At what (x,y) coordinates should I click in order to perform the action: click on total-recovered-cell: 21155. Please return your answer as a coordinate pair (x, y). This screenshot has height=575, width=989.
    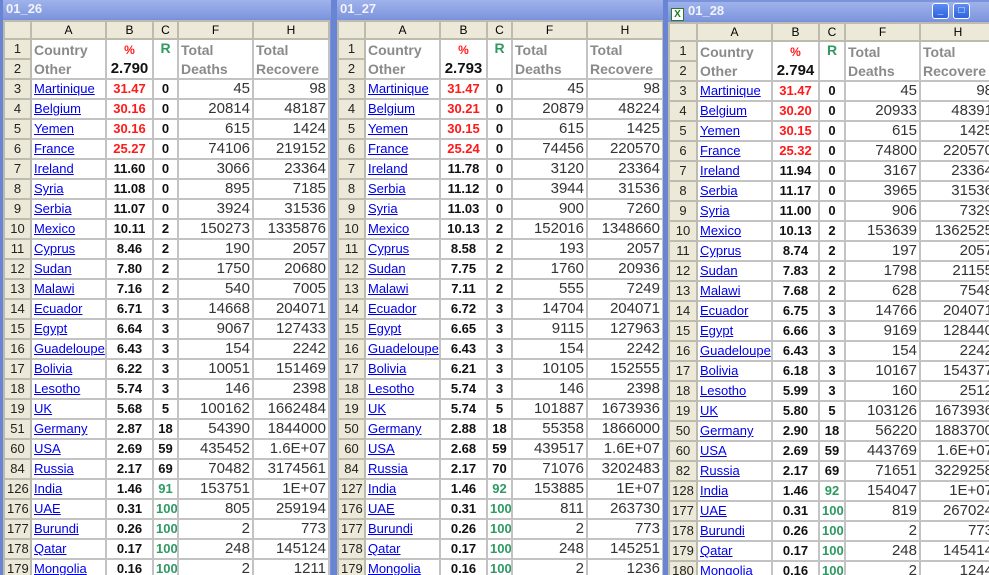
    Looking at the image, I should click on (954, 271).